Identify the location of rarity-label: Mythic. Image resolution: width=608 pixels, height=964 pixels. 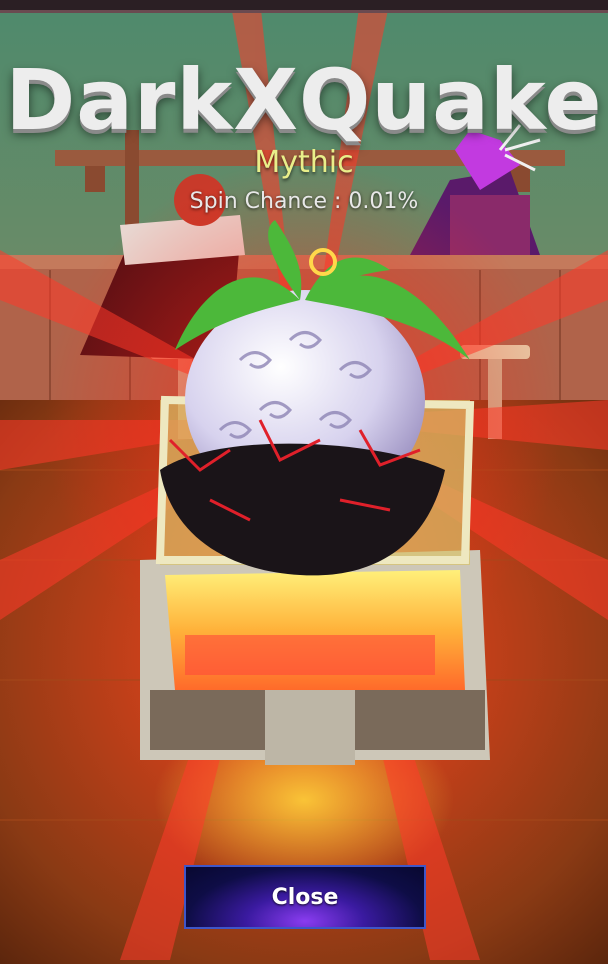
(304, 162).